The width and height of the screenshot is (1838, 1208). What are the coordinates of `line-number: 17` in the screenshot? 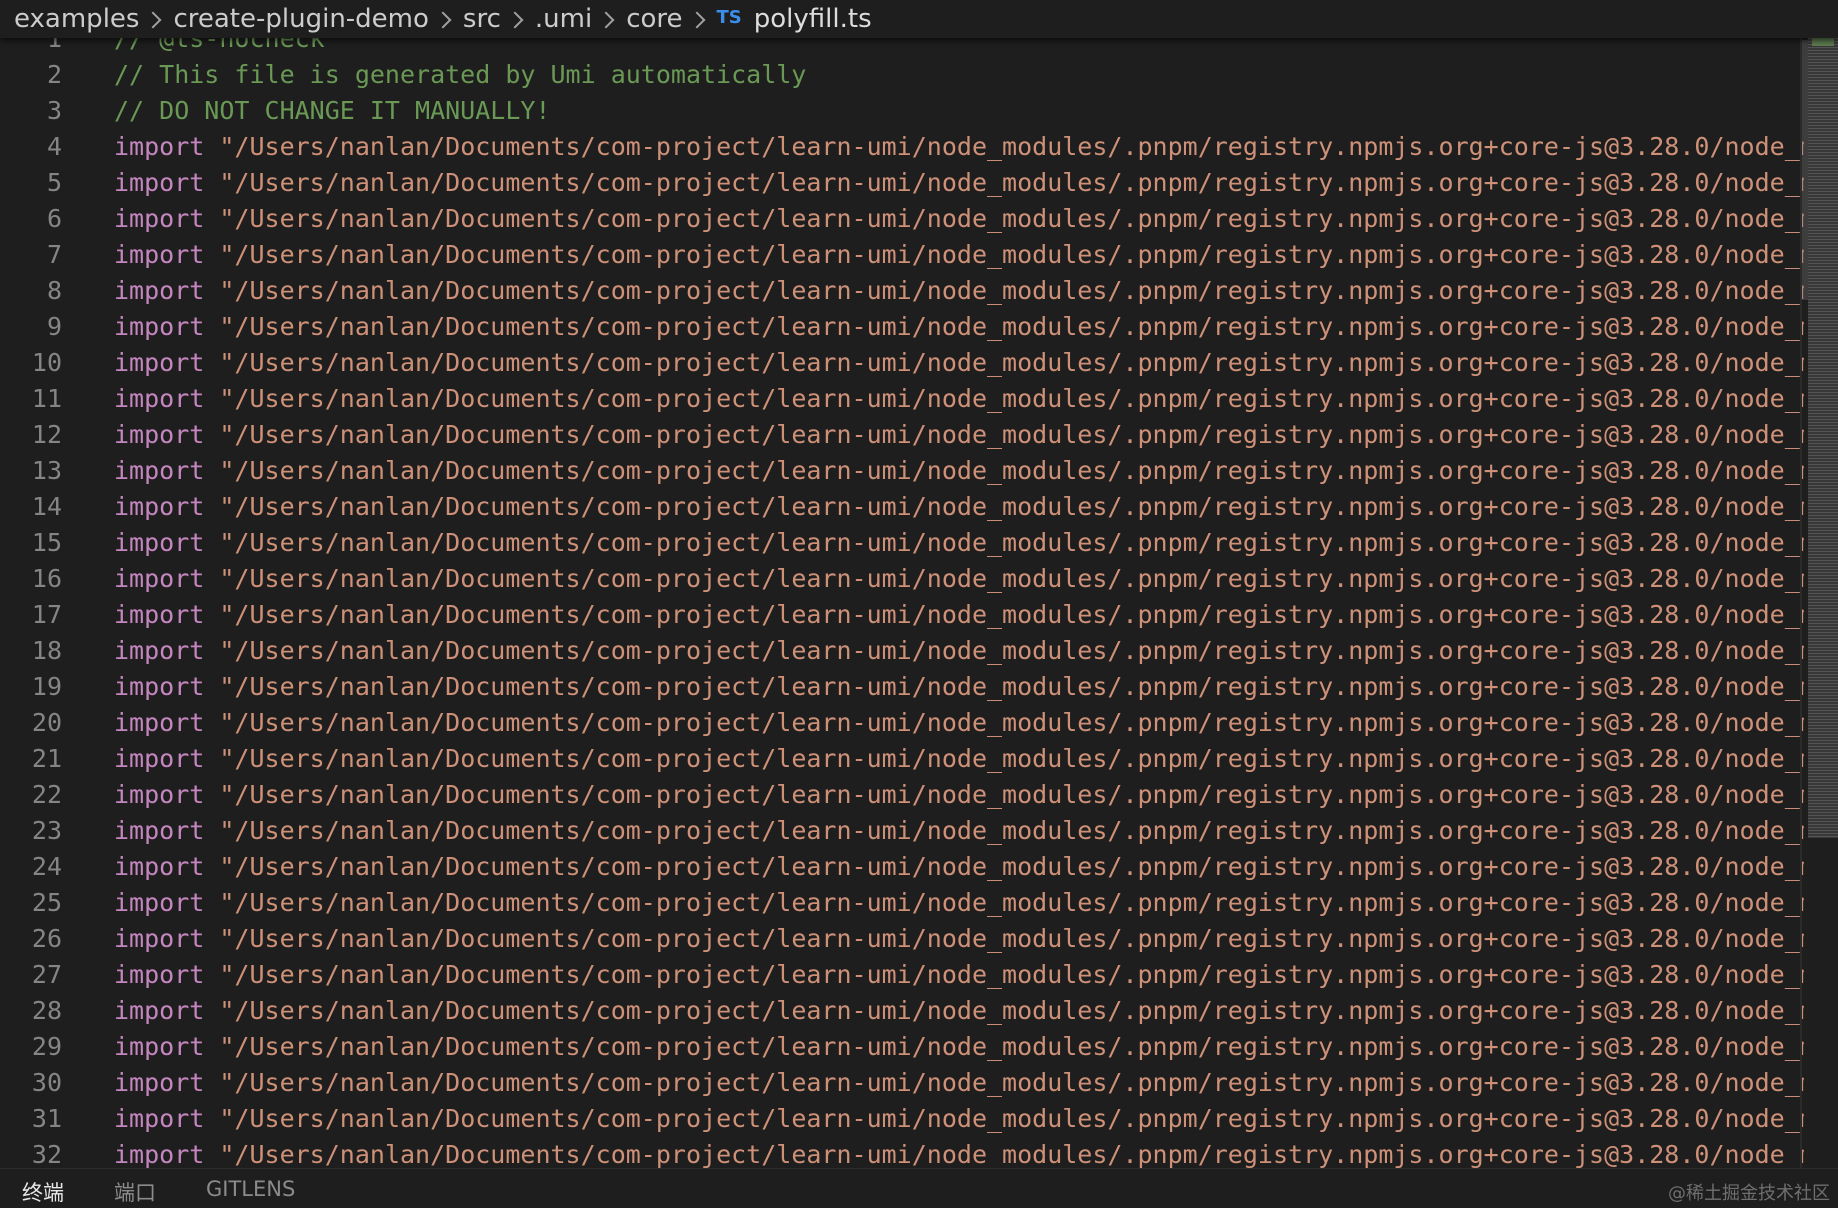 It's located at (46, 614).